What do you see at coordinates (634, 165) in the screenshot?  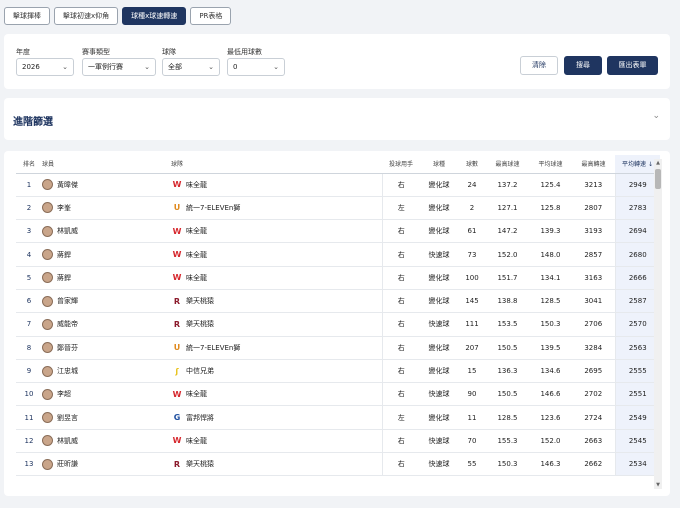 I see `col-avg-spin-label: 平均轉速` at bounding box center [634, 165].